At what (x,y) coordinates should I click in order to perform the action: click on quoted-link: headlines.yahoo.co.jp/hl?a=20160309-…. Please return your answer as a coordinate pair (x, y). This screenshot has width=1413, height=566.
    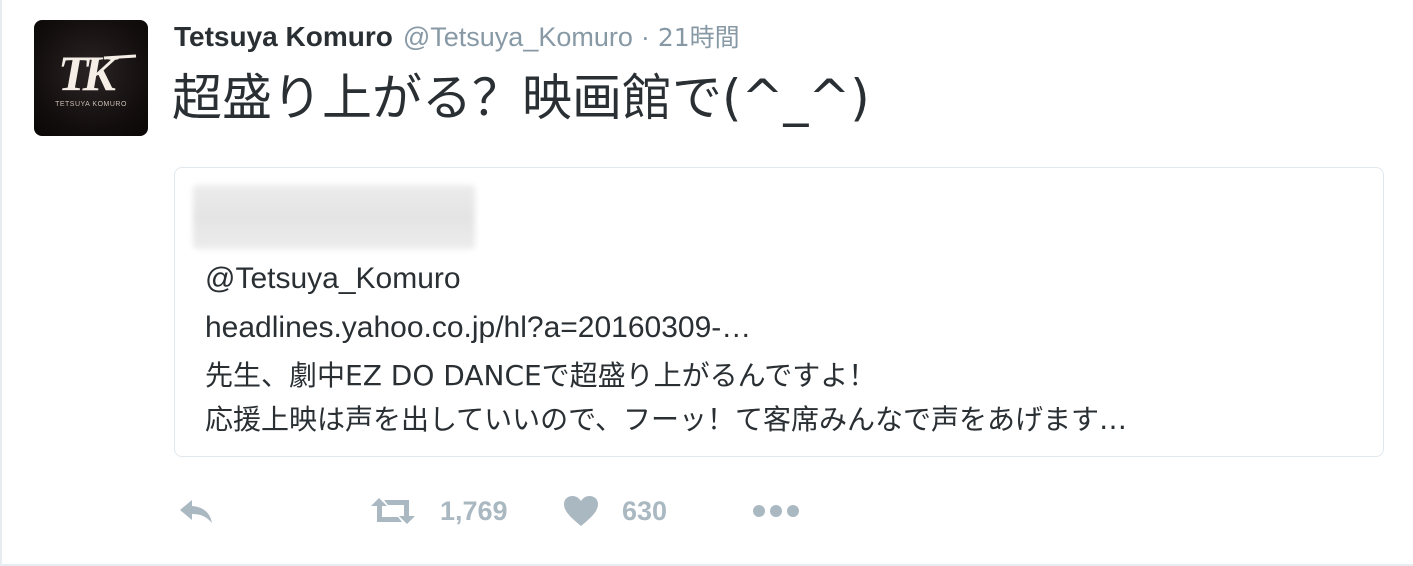
    Looking at the image, I should click on (478, 328).